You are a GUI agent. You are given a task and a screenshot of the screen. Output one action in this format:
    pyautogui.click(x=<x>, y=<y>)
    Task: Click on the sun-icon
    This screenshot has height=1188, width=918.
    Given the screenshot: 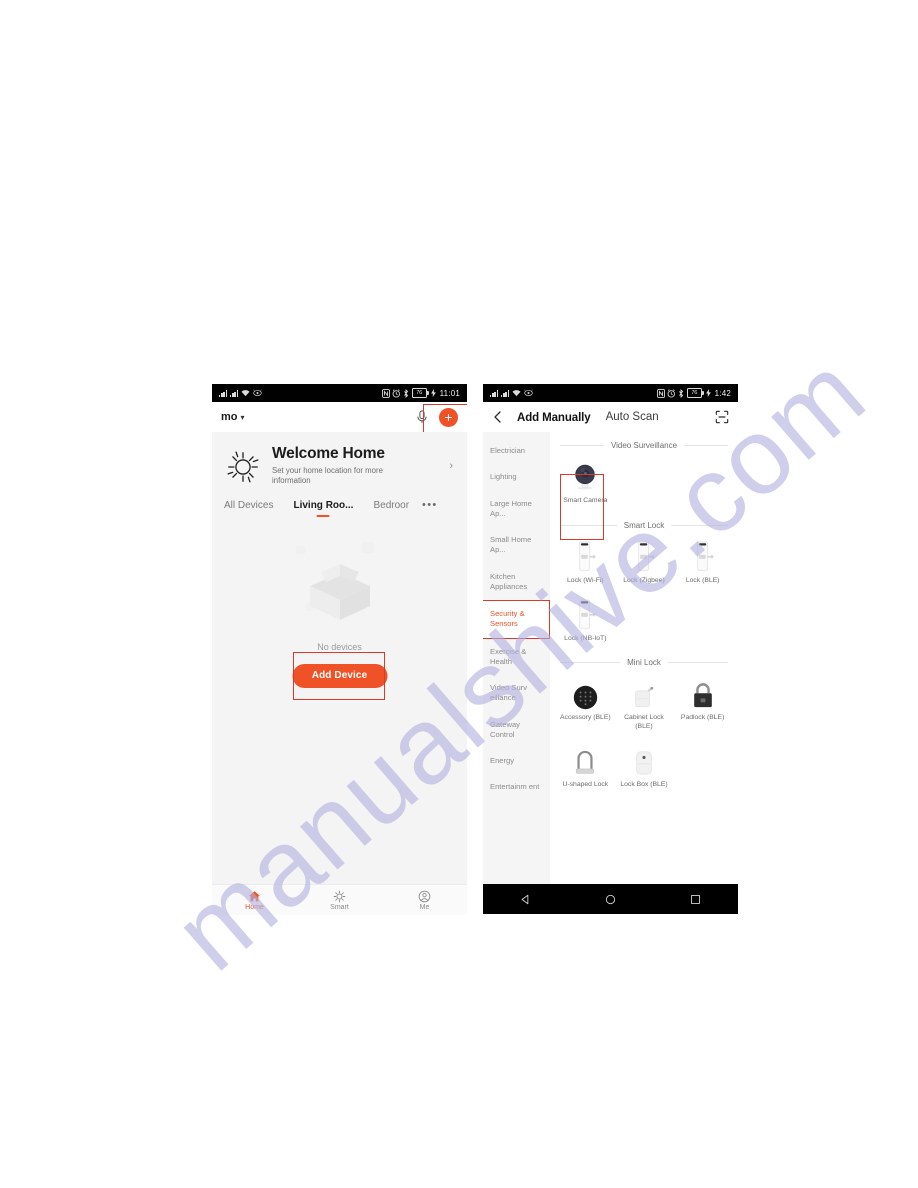 What is the action you would take?
    pyautogui.click(x=339, y=896)
    